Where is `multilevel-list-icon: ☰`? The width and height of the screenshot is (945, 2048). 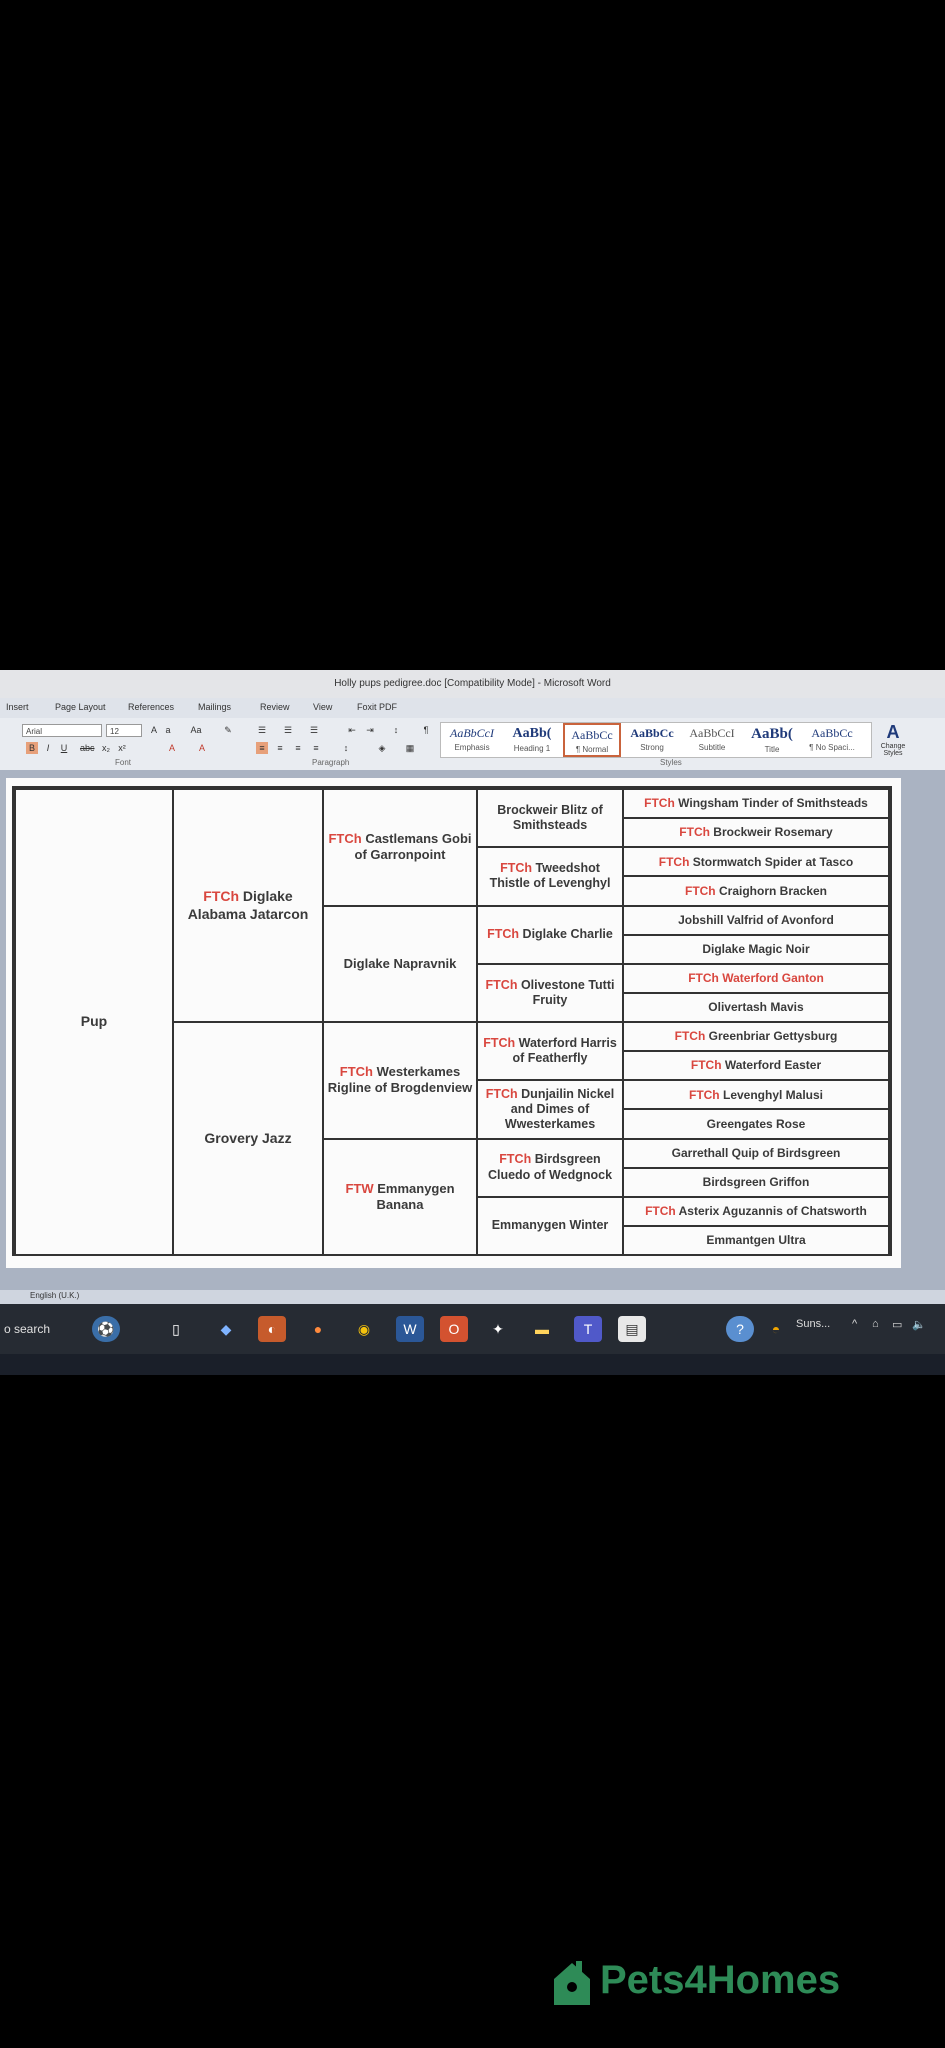 multilevel-list-icon: ☰ is located at coordinates (314, 730).